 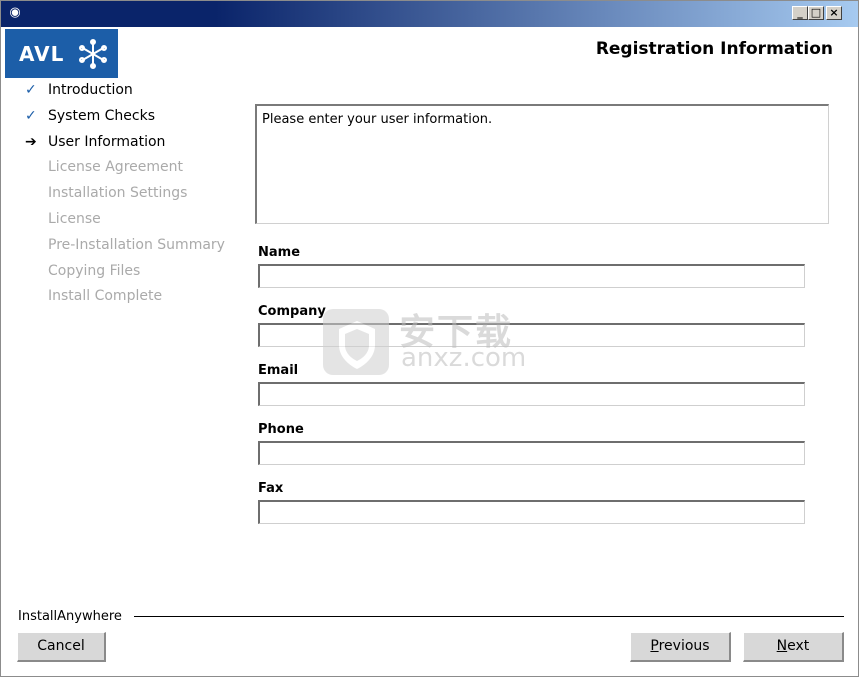 I want to click on step-pre-installation-summary: Pre-Installation Summary, so click(x=129, y=248).